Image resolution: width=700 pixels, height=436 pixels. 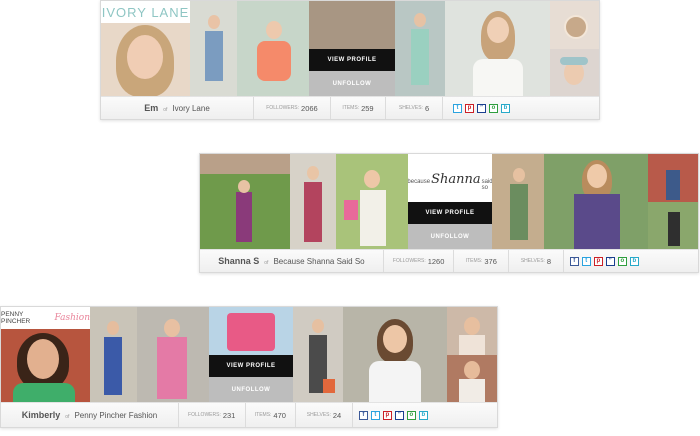 What do you see at coordinates (309, 108) in the screenshot?
I see `followers-count: 2066` at bounding box center [309, 108].